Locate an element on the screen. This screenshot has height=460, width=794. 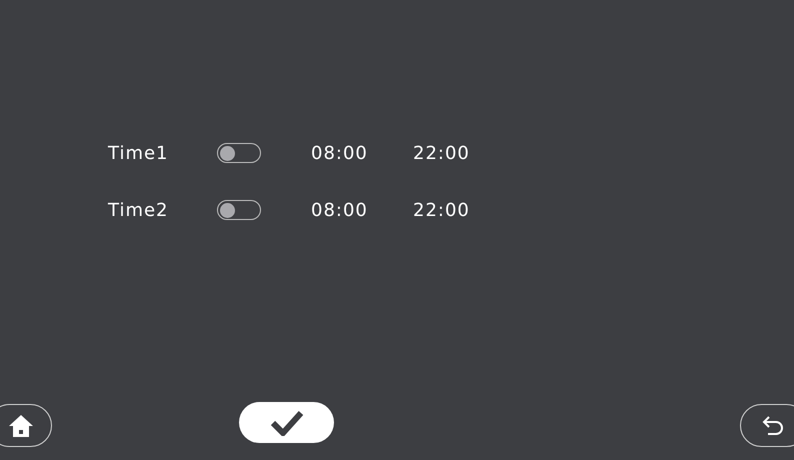
checkmark-icon is located at coordinates (287, 423).